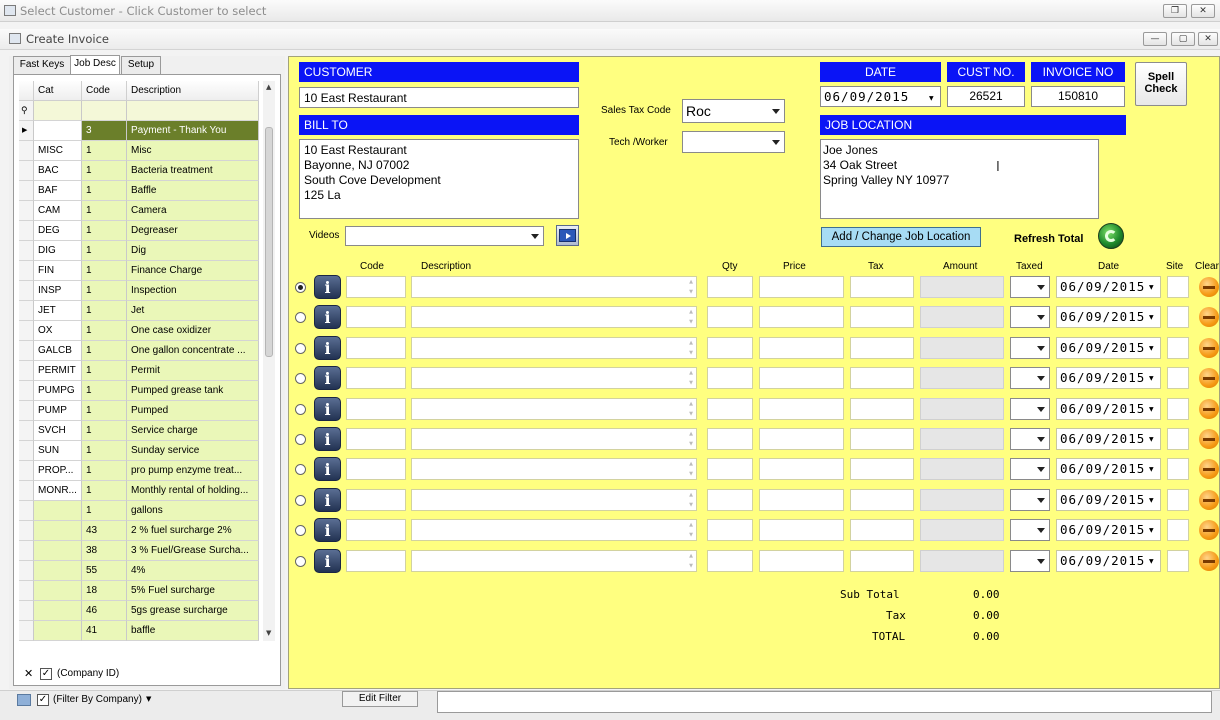 This screenshot has height=720, width=1220. I want to click on table-row: 41 baffle, so click(139, 631).